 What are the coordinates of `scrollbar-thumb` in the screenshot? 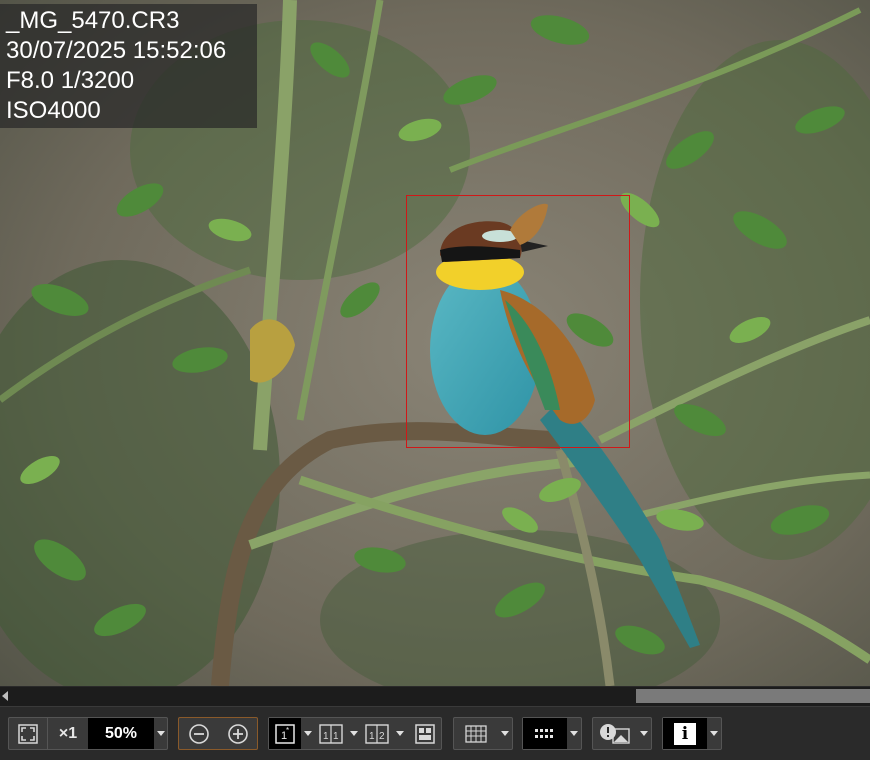 It's located at (753, 696).